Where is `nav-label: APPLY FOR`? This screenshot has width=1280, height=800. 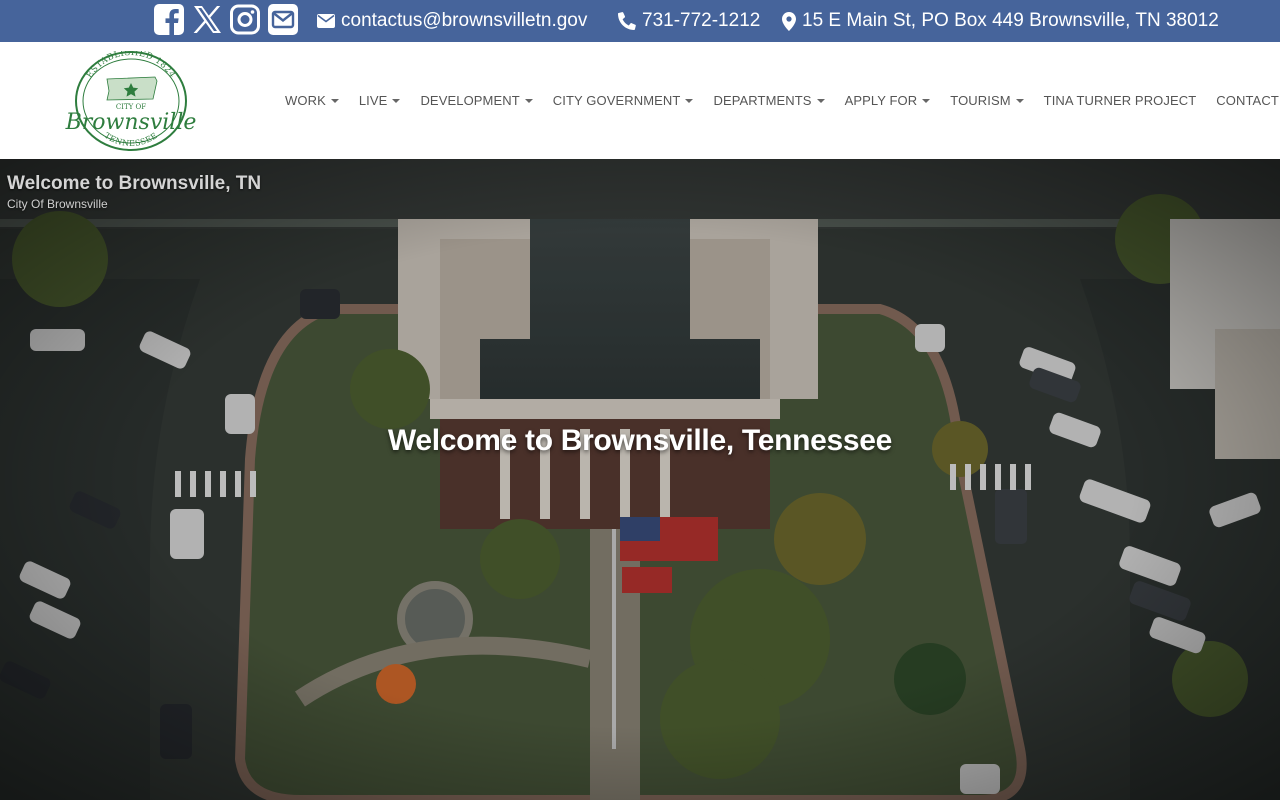 nav-label: APPLY FOR is located at coordinates (881, 100).